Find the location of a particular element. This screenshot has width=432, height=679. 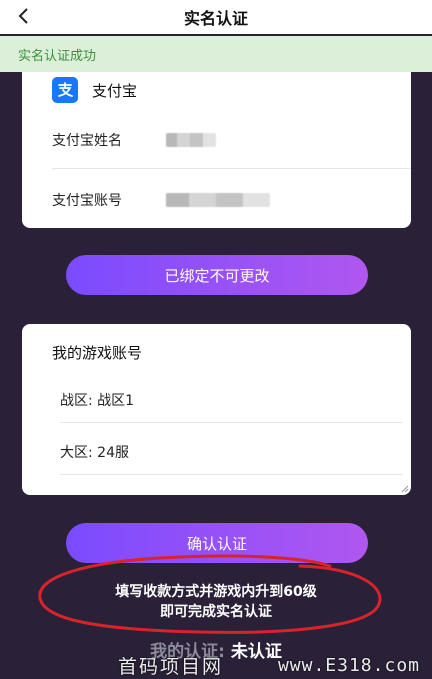

alipay-account-row: 支付宝账号 is located at coordinates (231, 200).